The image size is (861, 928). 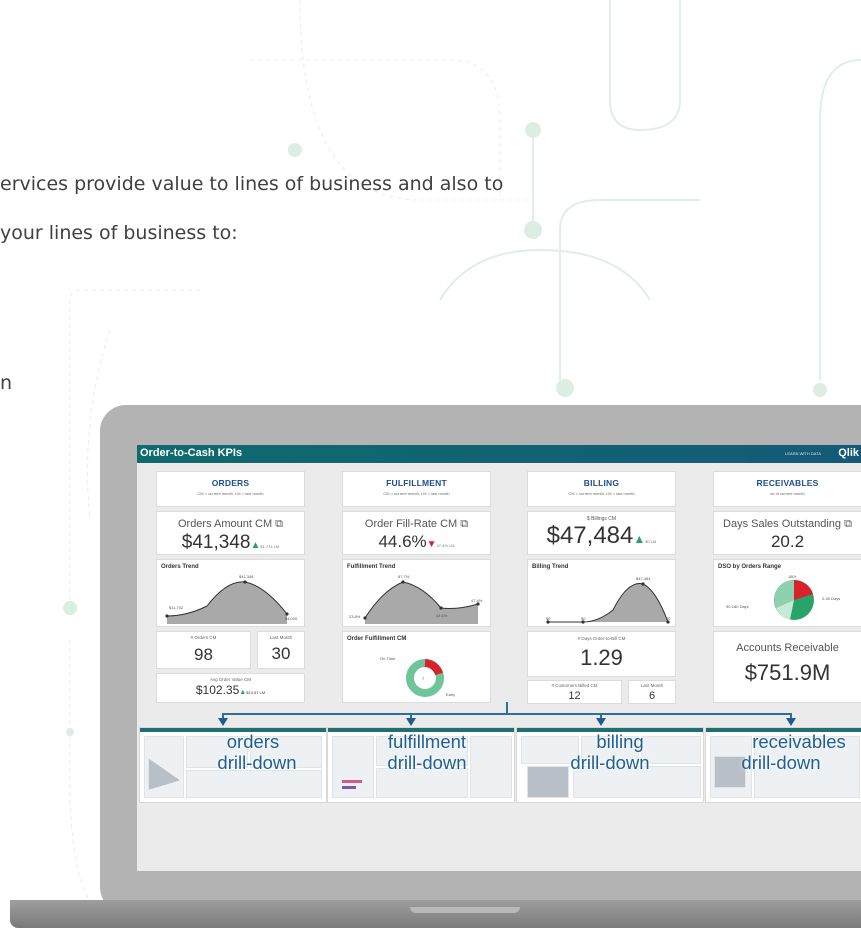 I want to click on learn-link: LEARN WITH DATA, so click(x=803, y=453).